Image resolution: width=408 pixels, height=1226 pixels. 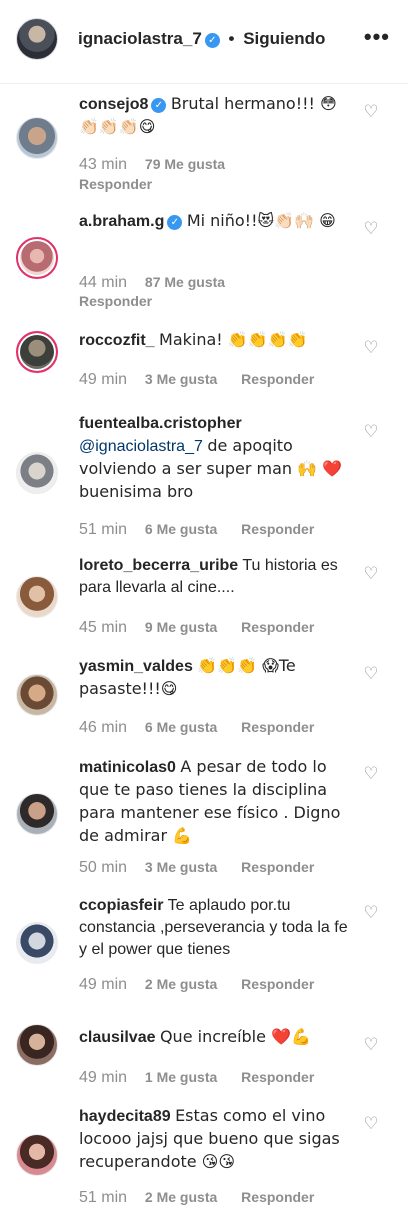 I want to click on comment-body: Mi niño!!😻👏🏻🙌🏻 😁, so click(x=261, y=220).